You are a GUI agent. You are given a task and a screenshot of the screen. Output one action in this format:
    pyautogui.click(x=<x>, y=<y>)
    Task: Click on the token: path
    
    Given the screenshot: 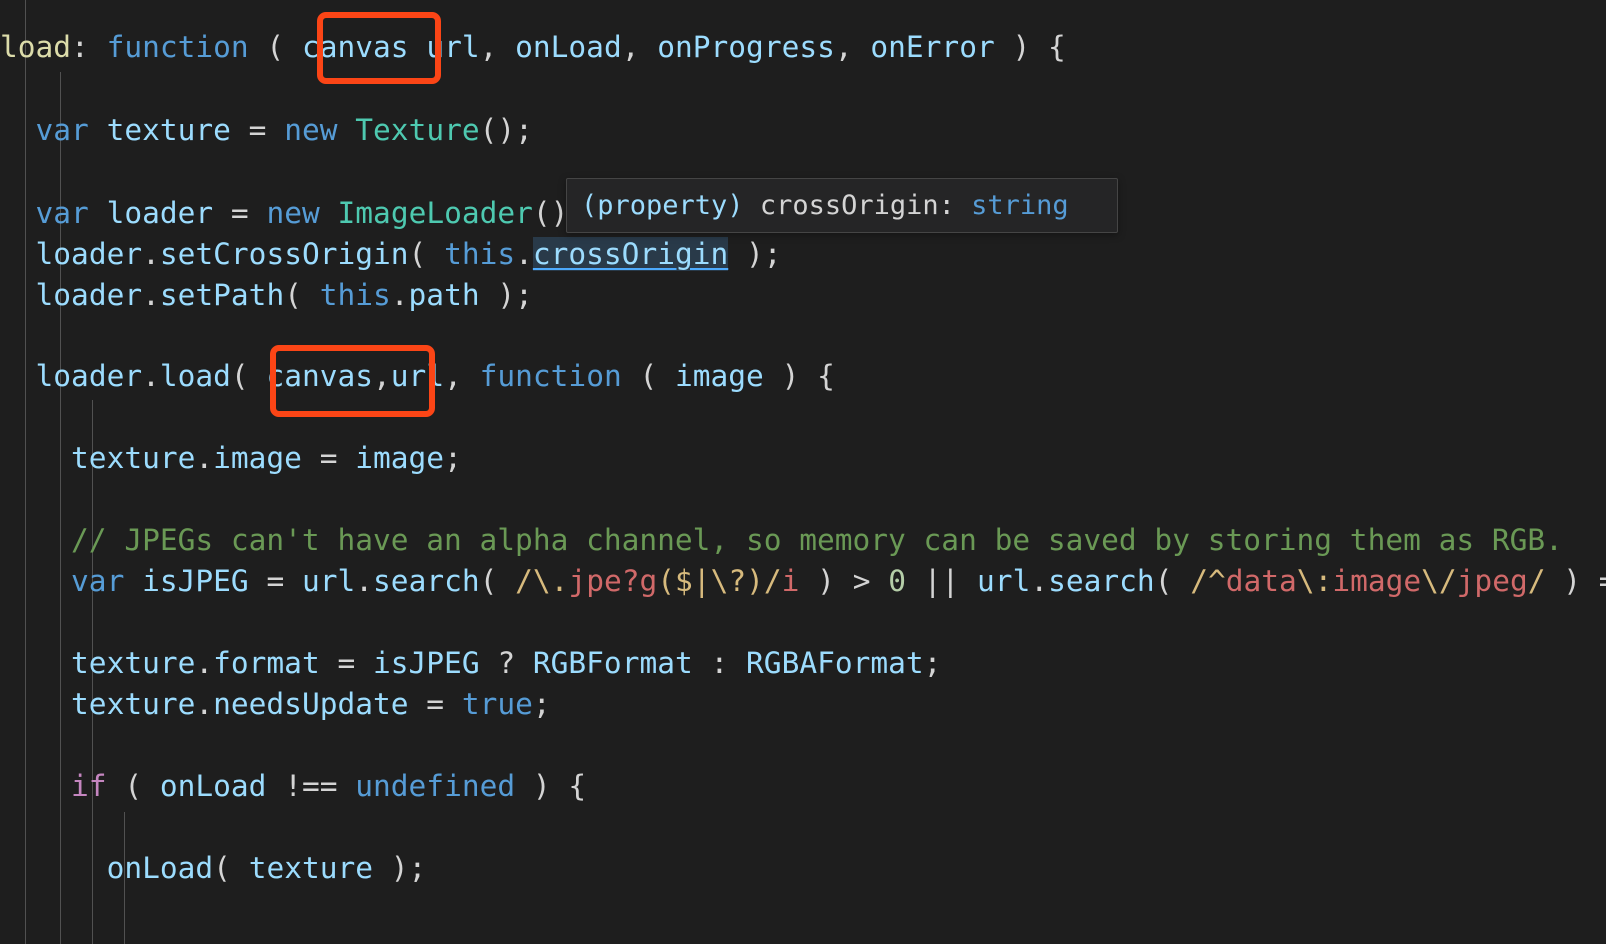 What is the action you would take?
    pyautogui.click(x=444, y=295)
    